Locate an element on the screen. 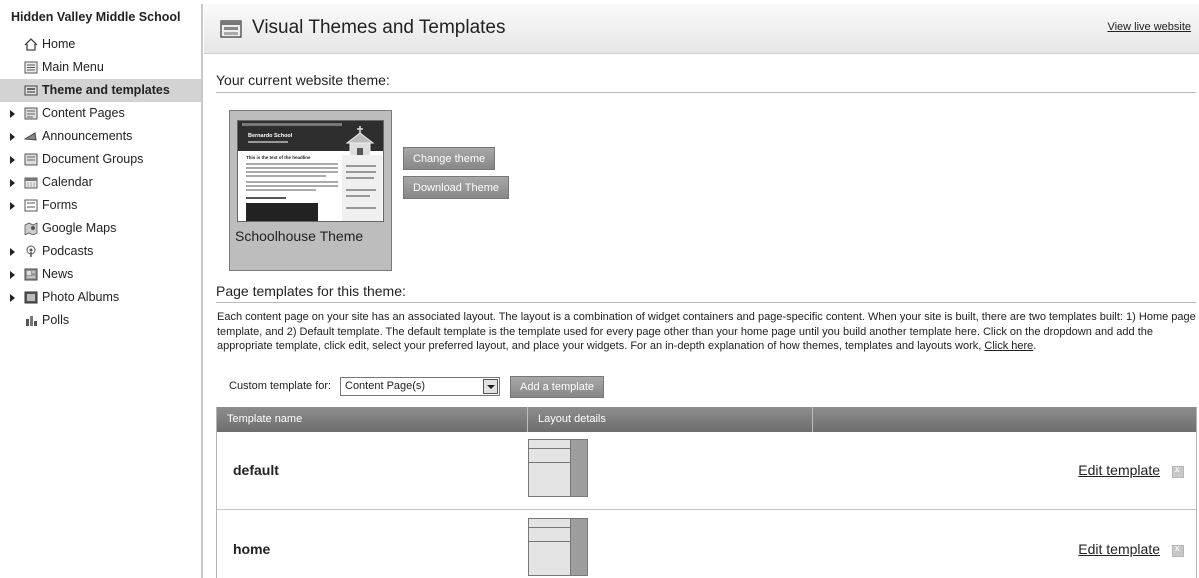 Image resolution: width=1199 pixels, height=578 pixels. templates-heading: Page templates for this theme: is located at coordinates (311, 291).